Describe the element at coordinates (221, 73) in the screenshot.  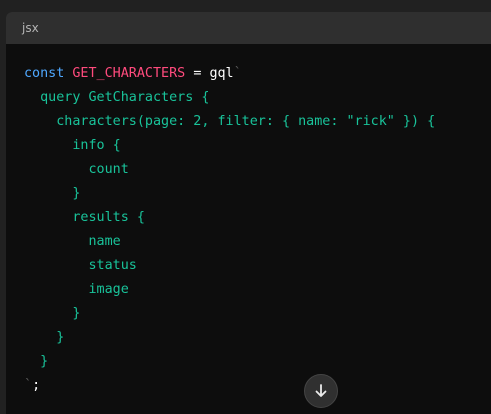
I see `gql-tag: gql` at that location.